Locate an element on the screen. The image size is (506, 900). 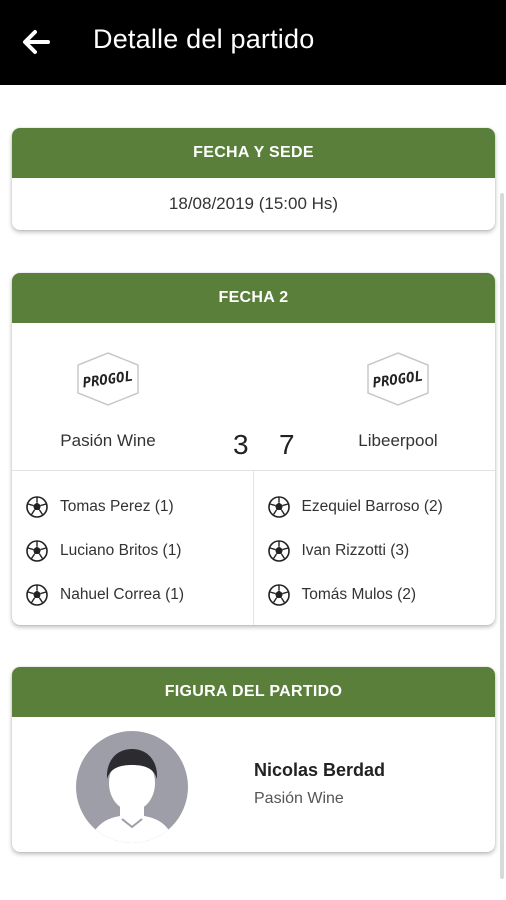
scorer-item: Ezequiel Barroso (2) is located at coordinates (381, 507).